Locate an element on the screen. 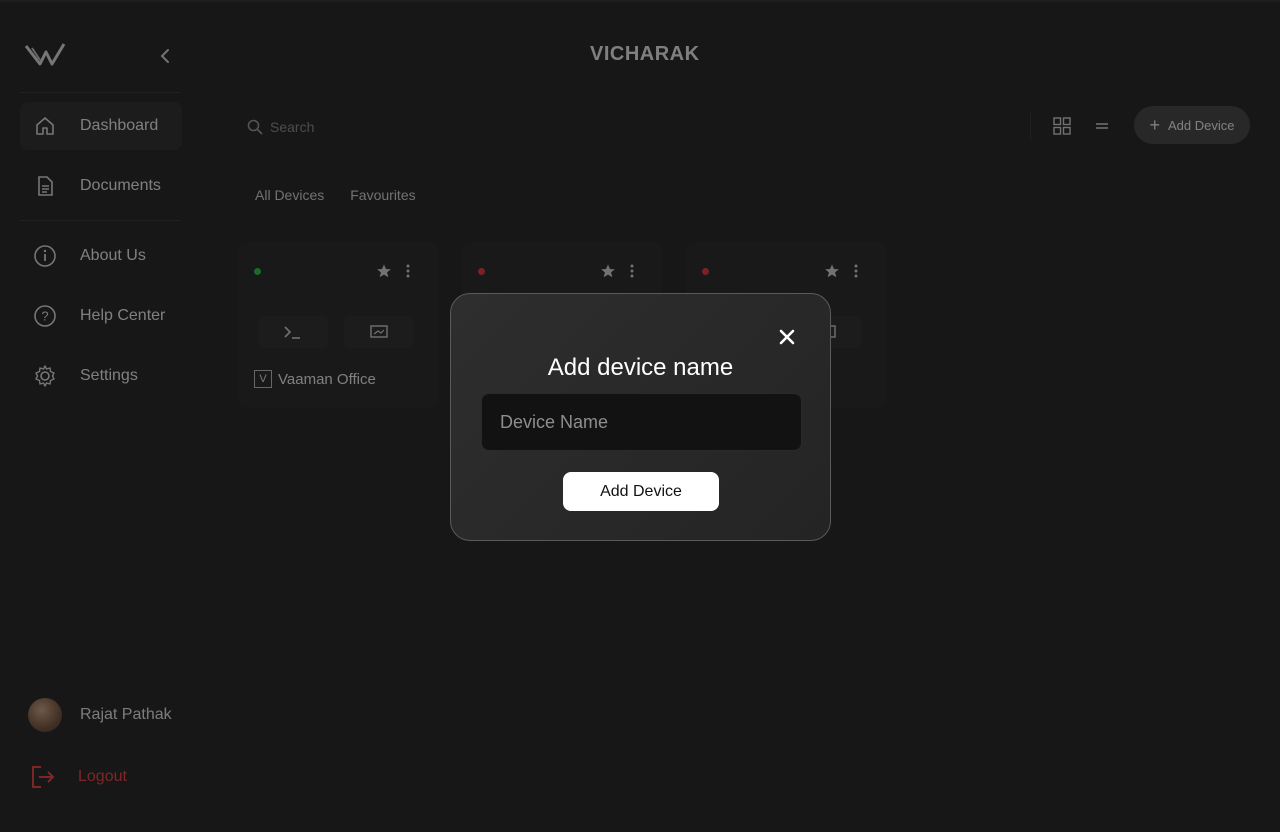  device-name-input is located at coordinates (641, 422).